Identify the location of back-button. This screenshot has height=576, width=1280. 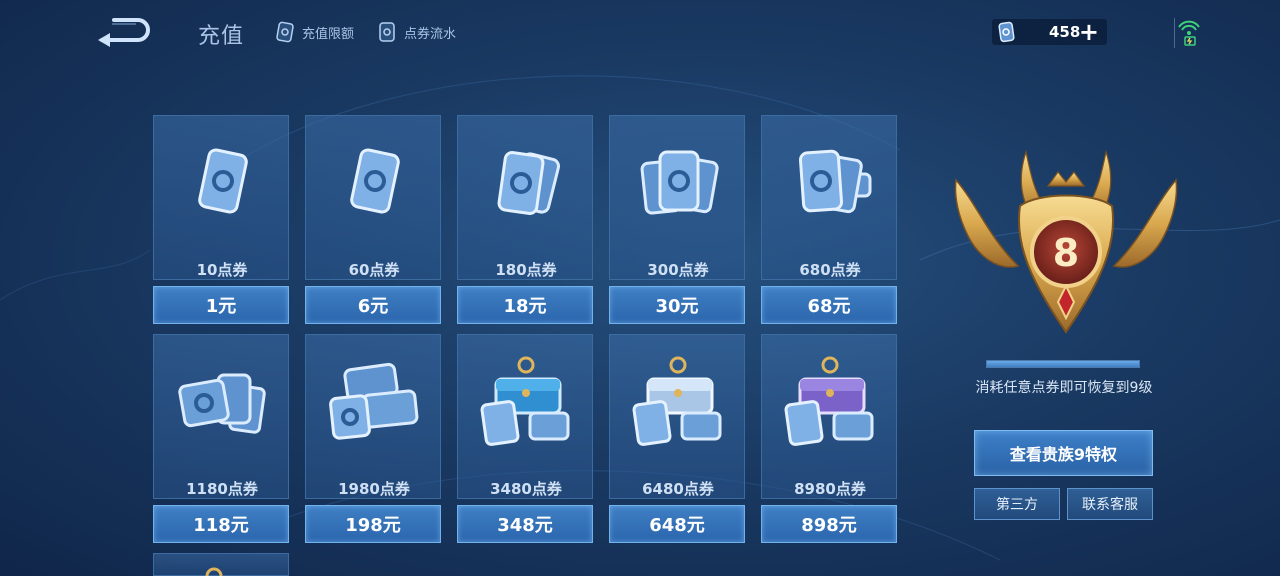
(123, 32).